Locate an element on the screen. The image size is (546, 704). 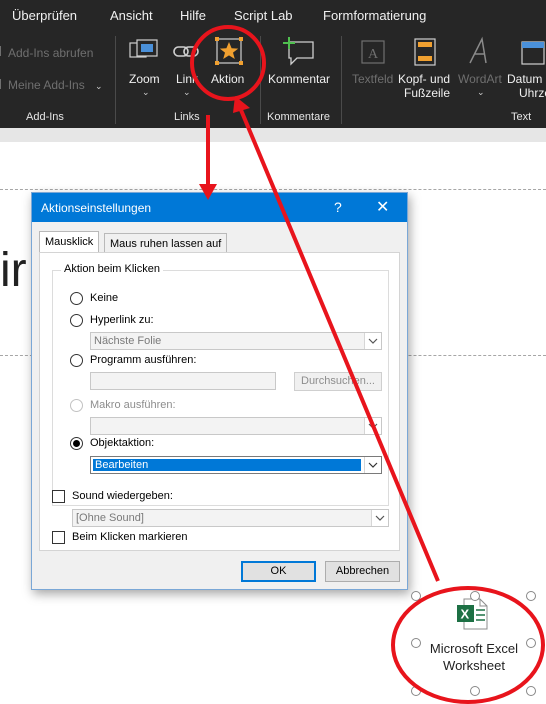
zoom-label: Zoom is located at coordinates (144, 79).